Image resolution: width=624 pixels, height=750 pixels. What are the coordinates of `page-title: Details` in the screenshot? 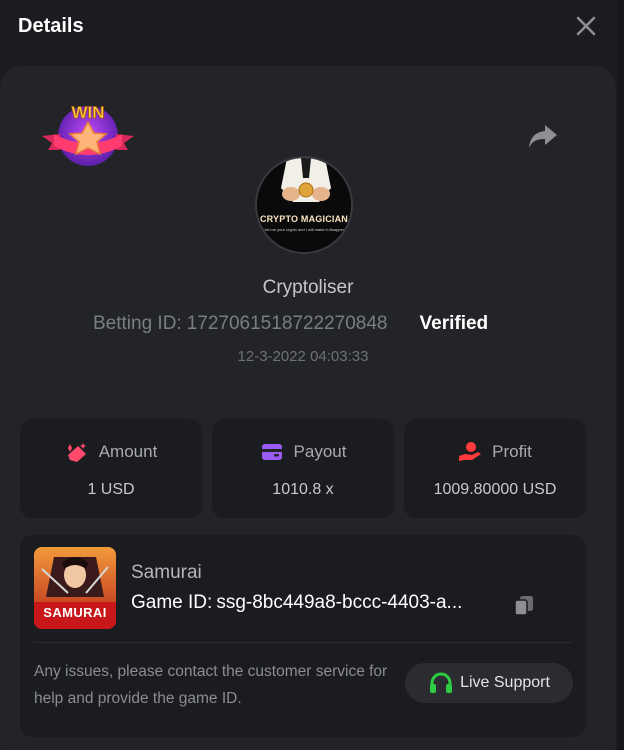 It's located at (51, 25).